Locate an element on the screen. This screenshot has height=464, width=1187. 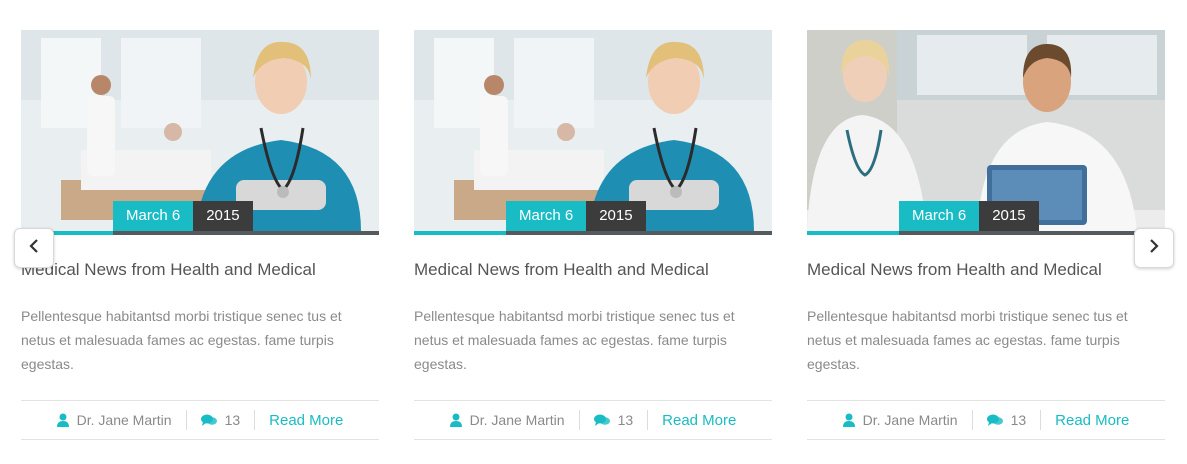
carousel-prev-button is located at coordinates (34, 248).